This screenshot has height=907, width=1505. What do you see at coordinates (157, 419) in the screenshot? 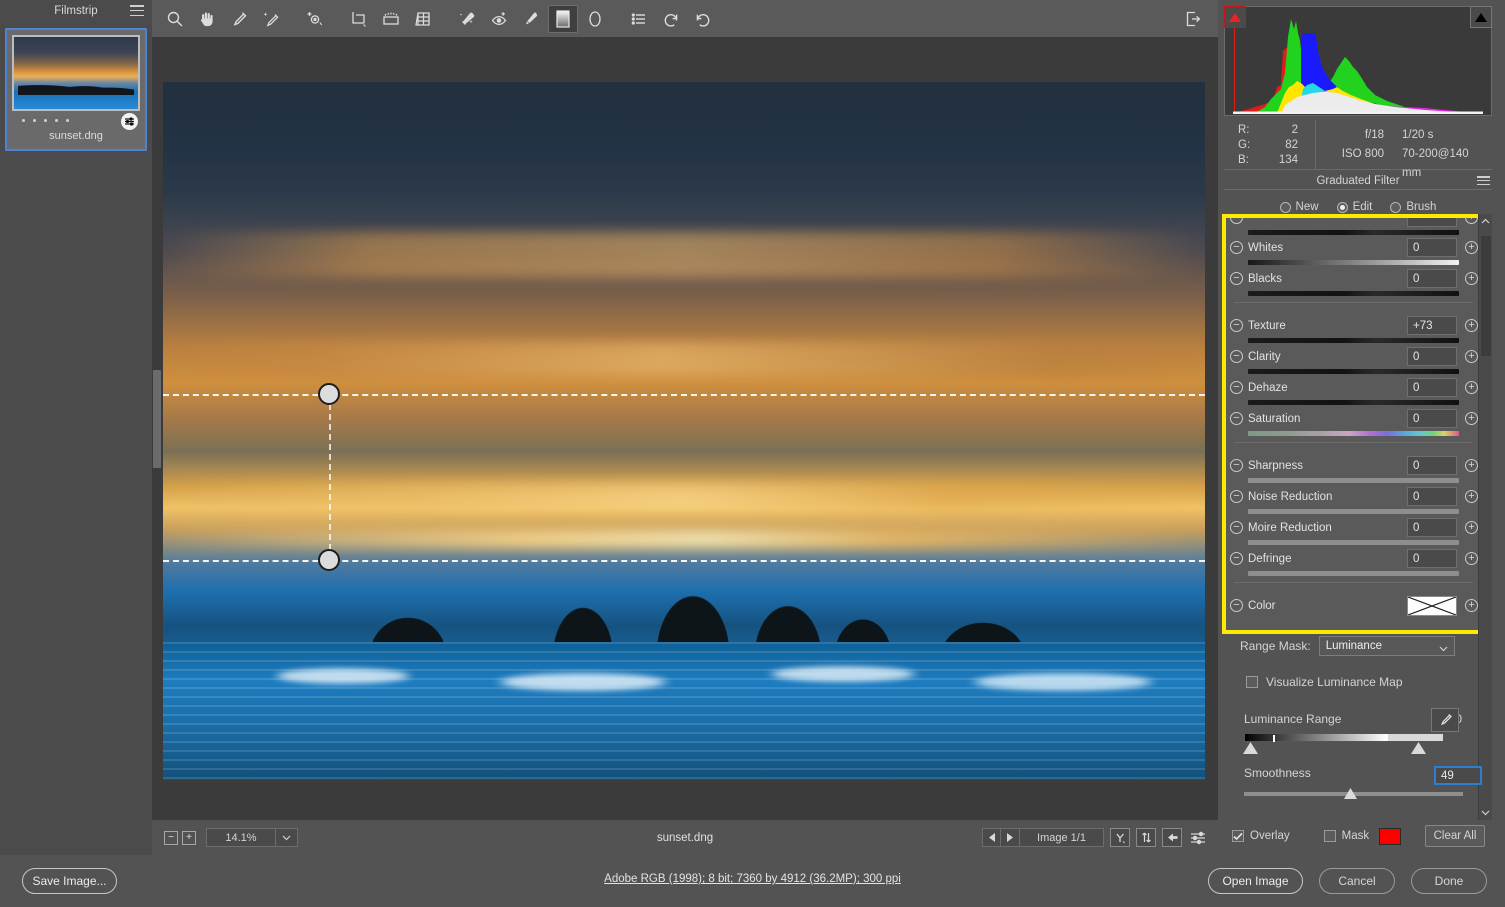
I see `canvas-scrollbar` at bounding box center [157, 419].